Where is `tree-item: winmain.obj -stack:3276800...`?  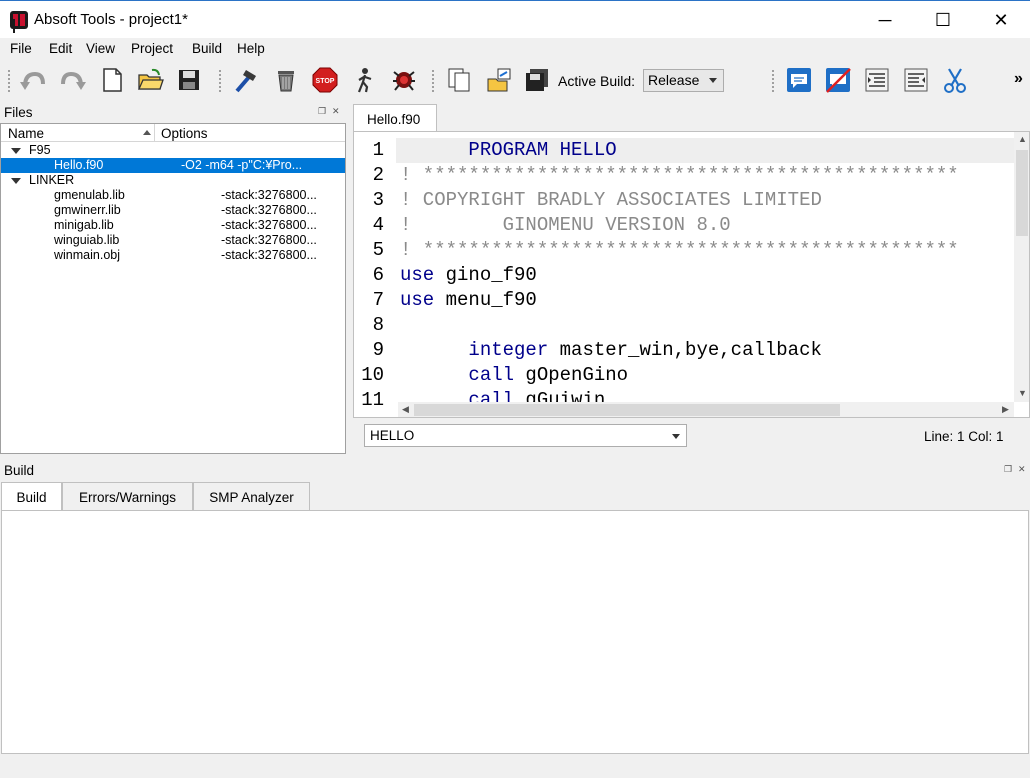 tree-item: winmain.obj -stack:3276800... is located at coordinates (173, 255).